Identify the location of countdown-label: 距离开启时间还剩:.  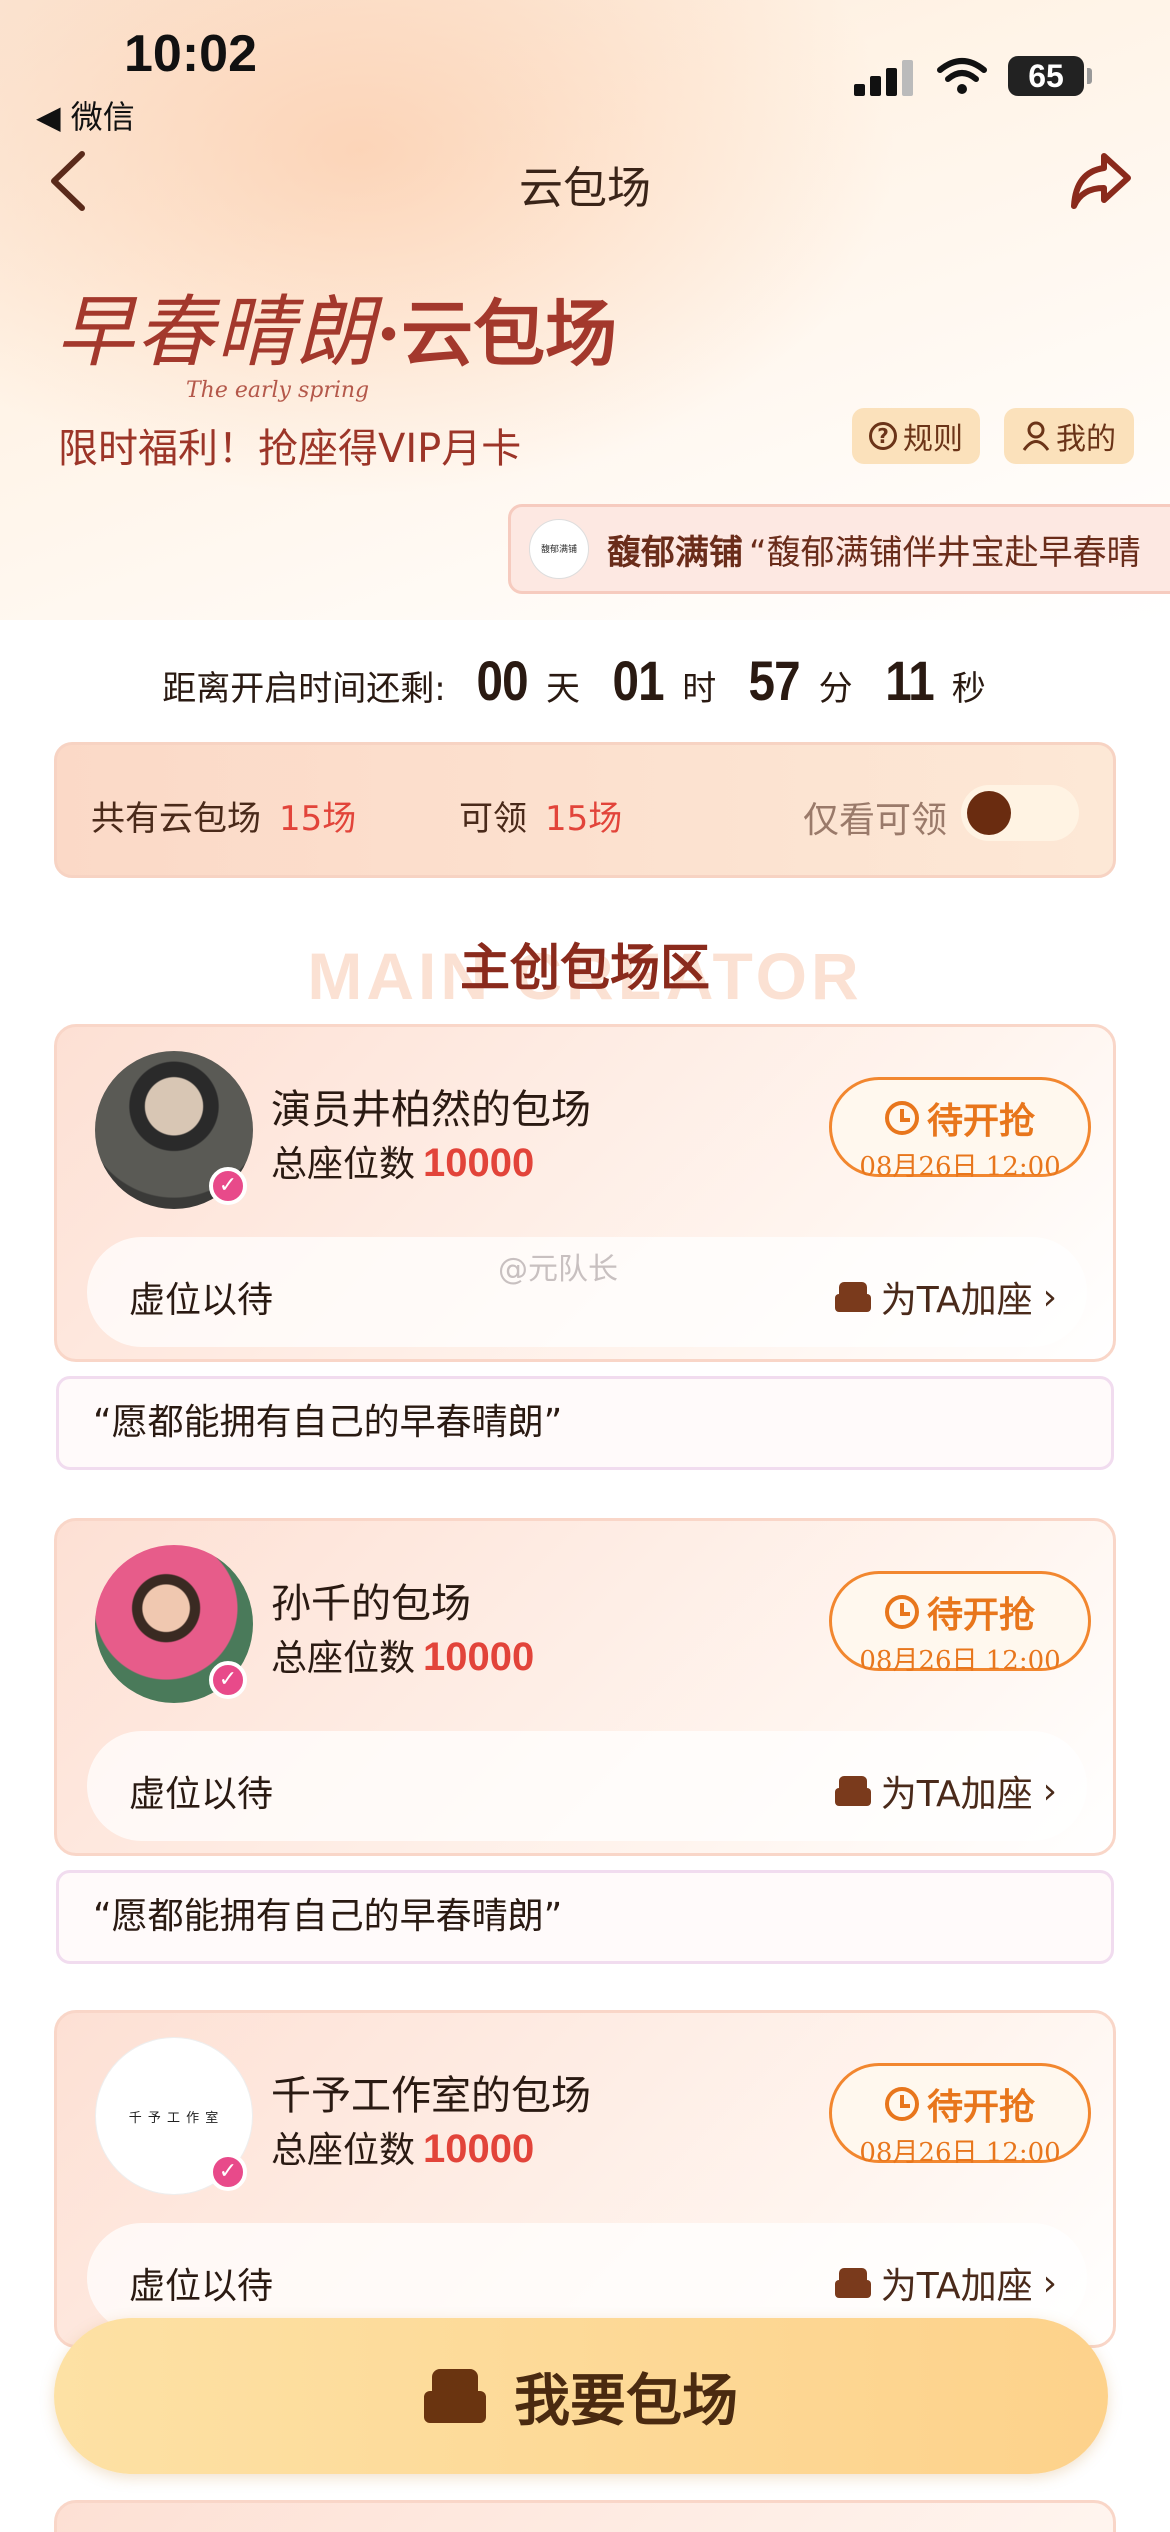
(304, 689).